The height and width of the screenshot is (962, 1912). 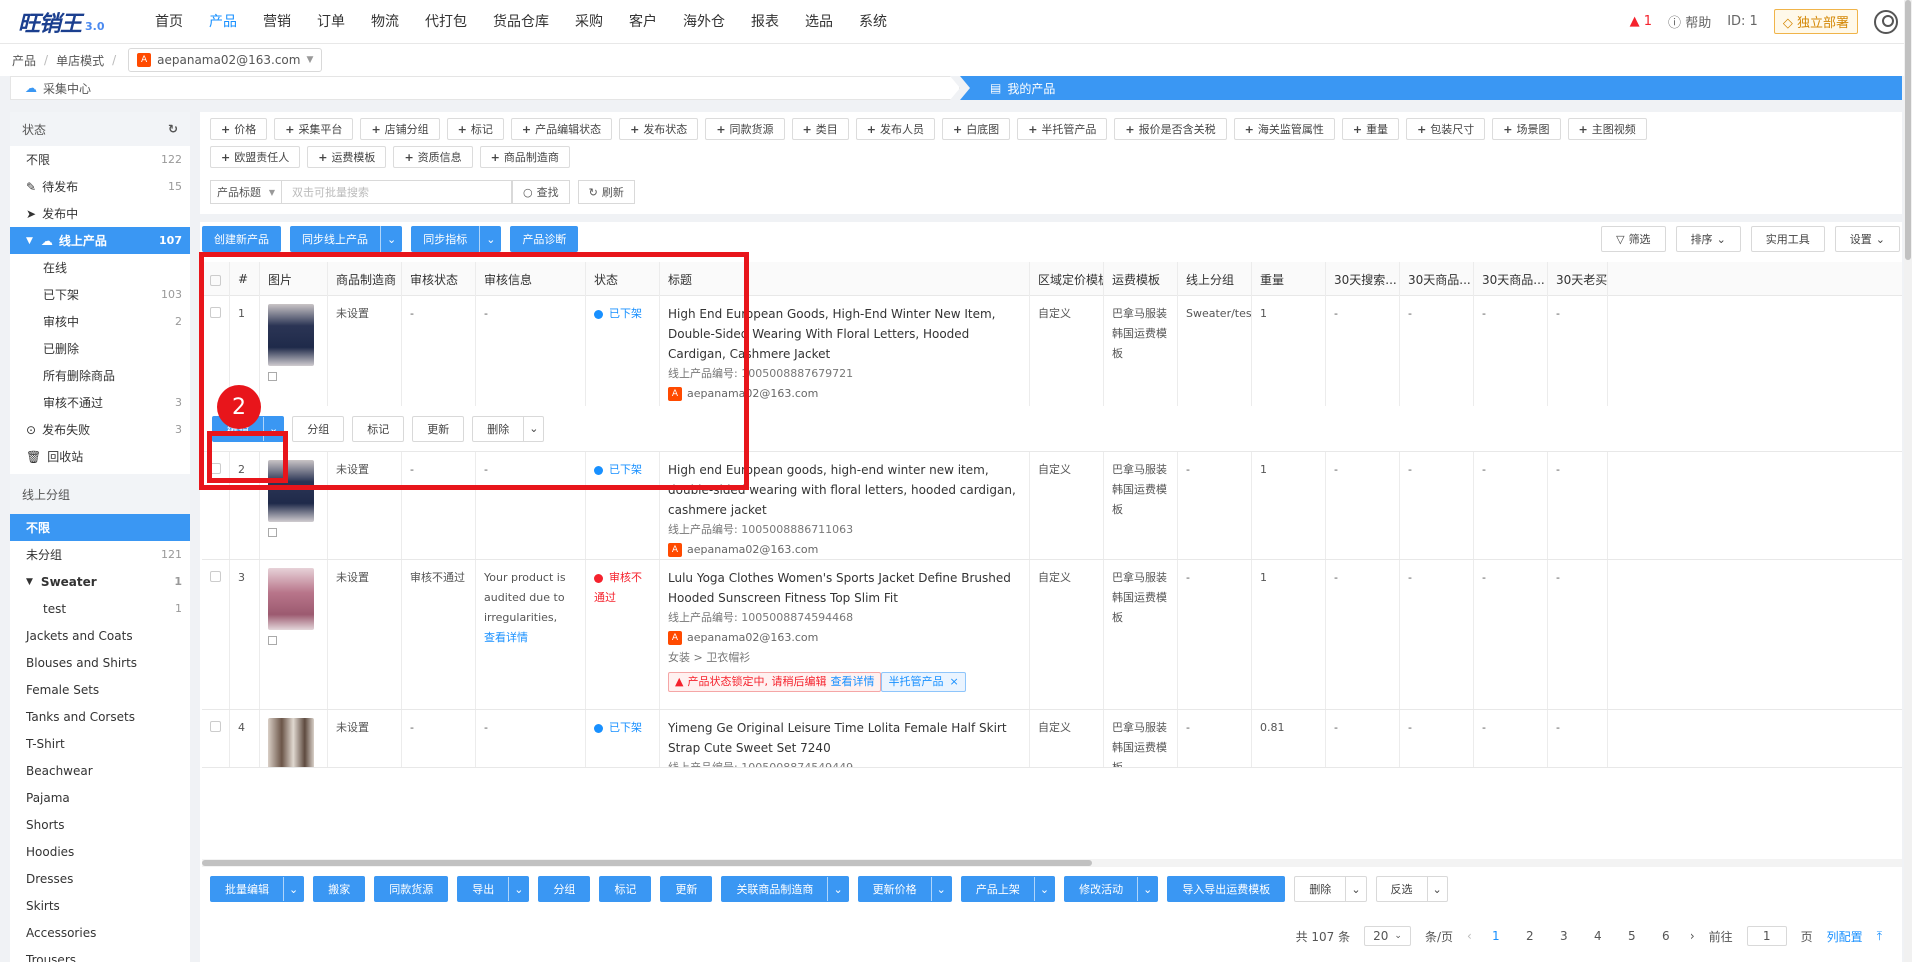 I want to click on sidebar-status-item: 在线, so click(x=100, y=267).